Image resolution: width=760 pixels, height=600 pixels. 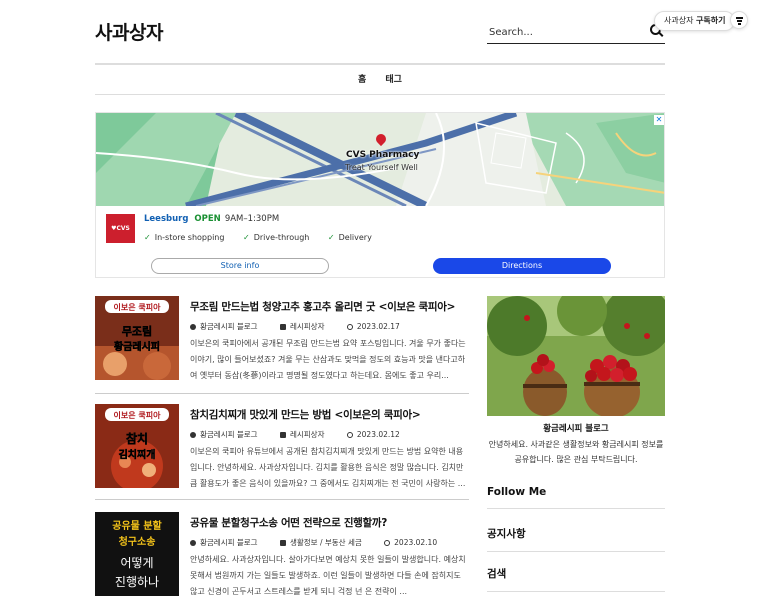 What do you see at coordinates (380, 79) in the screenshot?
I see `main-nav: 홈 태그` at bounding box center [380, 79].